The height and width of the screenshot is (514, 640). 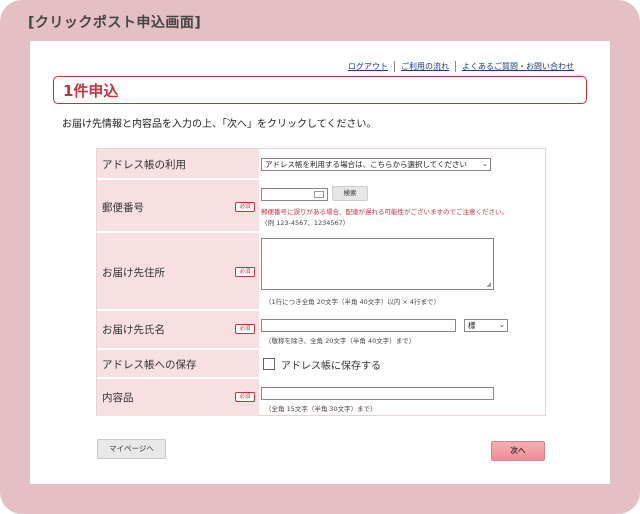 I want to click on recipient-name-input, so click(x=358, y=325).